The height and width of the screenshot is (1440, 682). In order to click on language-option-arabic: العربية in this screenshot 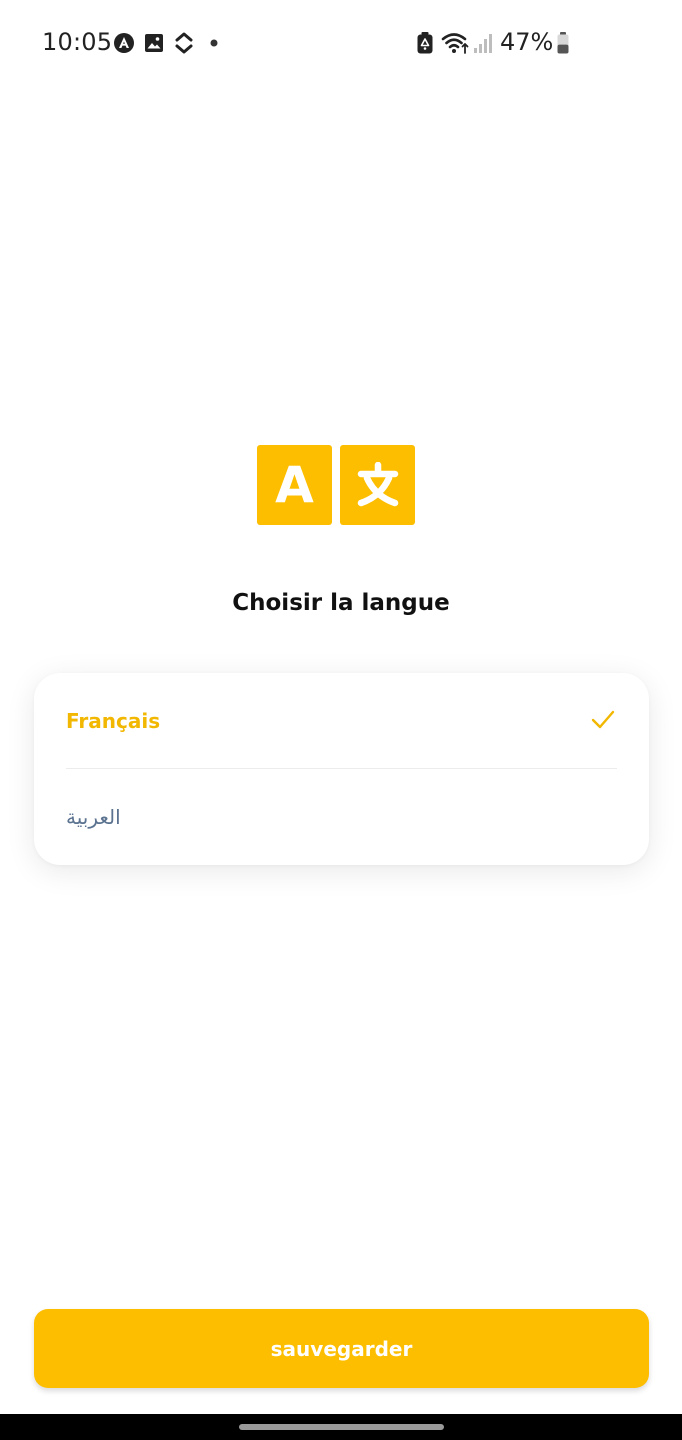, I will do `click(341, 817)`.